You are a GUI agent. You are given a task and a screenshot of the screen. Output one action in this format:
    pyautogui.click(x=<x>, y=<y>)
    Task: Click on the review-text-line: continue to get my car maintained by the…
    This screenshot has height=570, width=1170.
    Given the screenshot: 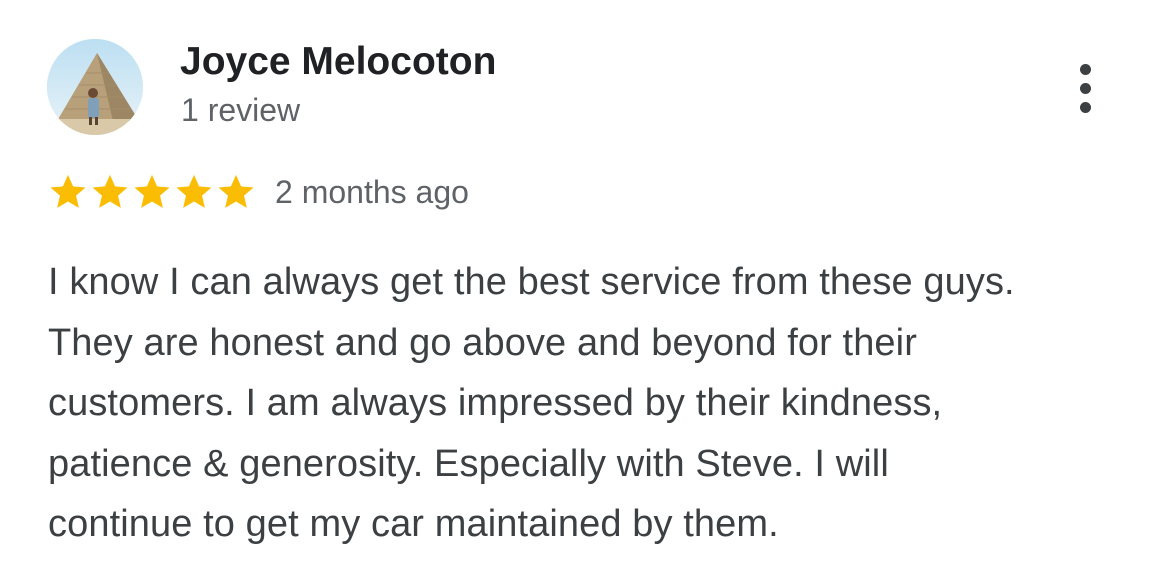 What is the action you would take?
    pyautogui.click(x=413, y=524)
    